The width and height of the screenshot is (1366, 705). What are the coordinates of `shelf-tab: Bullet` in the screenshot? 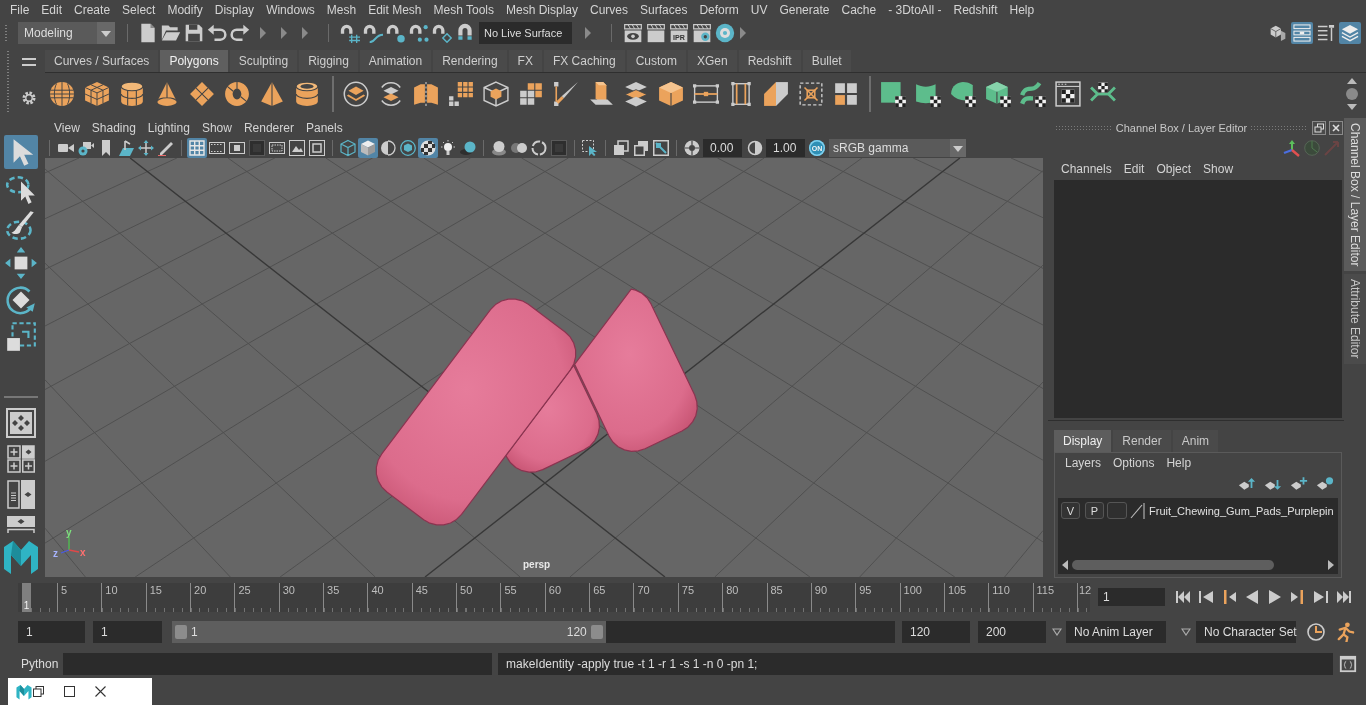 It's located at (826, 61).